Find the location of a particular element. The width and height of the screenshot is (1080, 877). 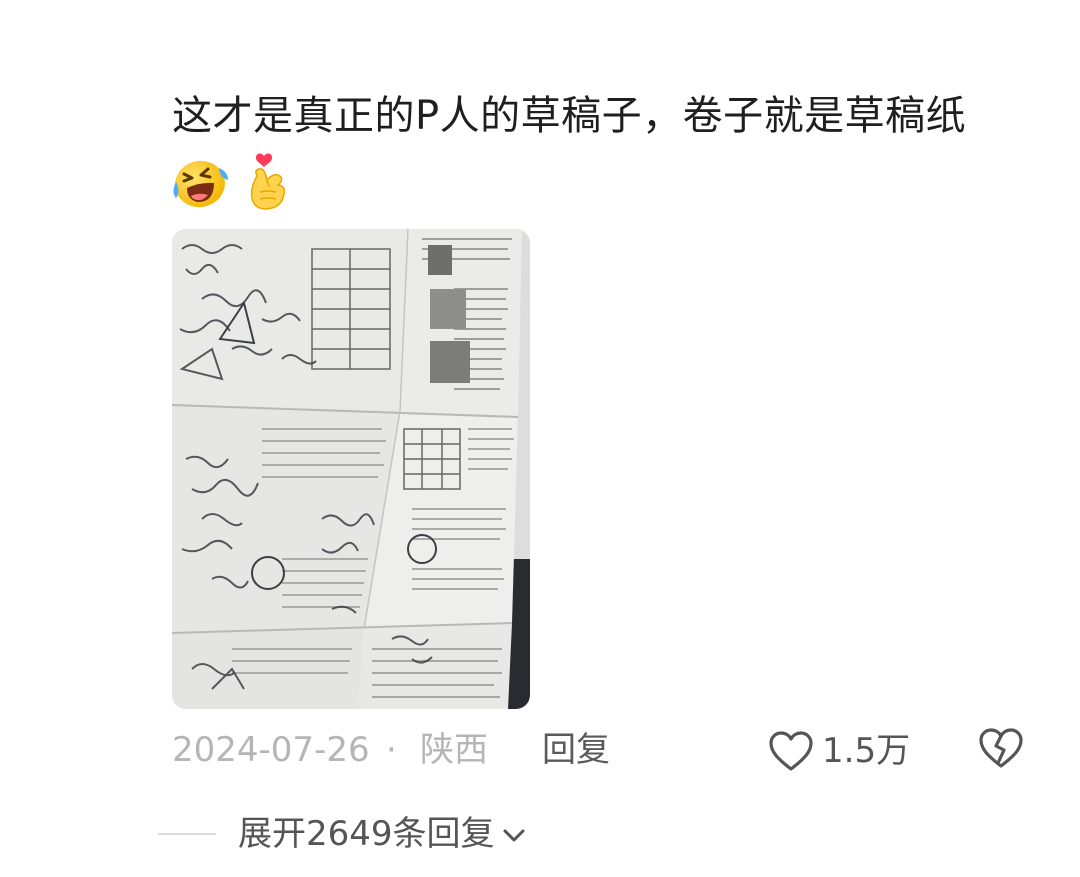

emoji-row is located at coordinates (235, 182).